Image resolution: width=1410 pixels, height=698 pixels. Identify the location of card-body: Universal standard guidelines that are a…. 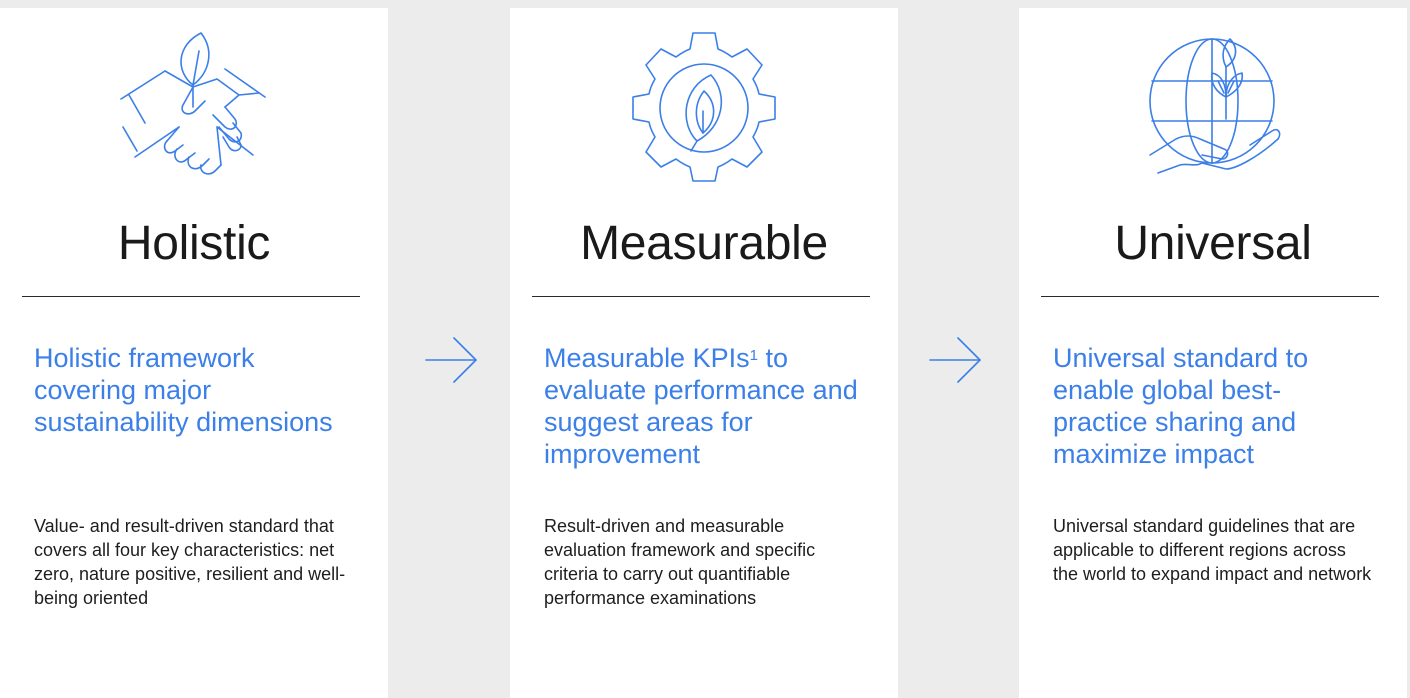
(1212, 550).